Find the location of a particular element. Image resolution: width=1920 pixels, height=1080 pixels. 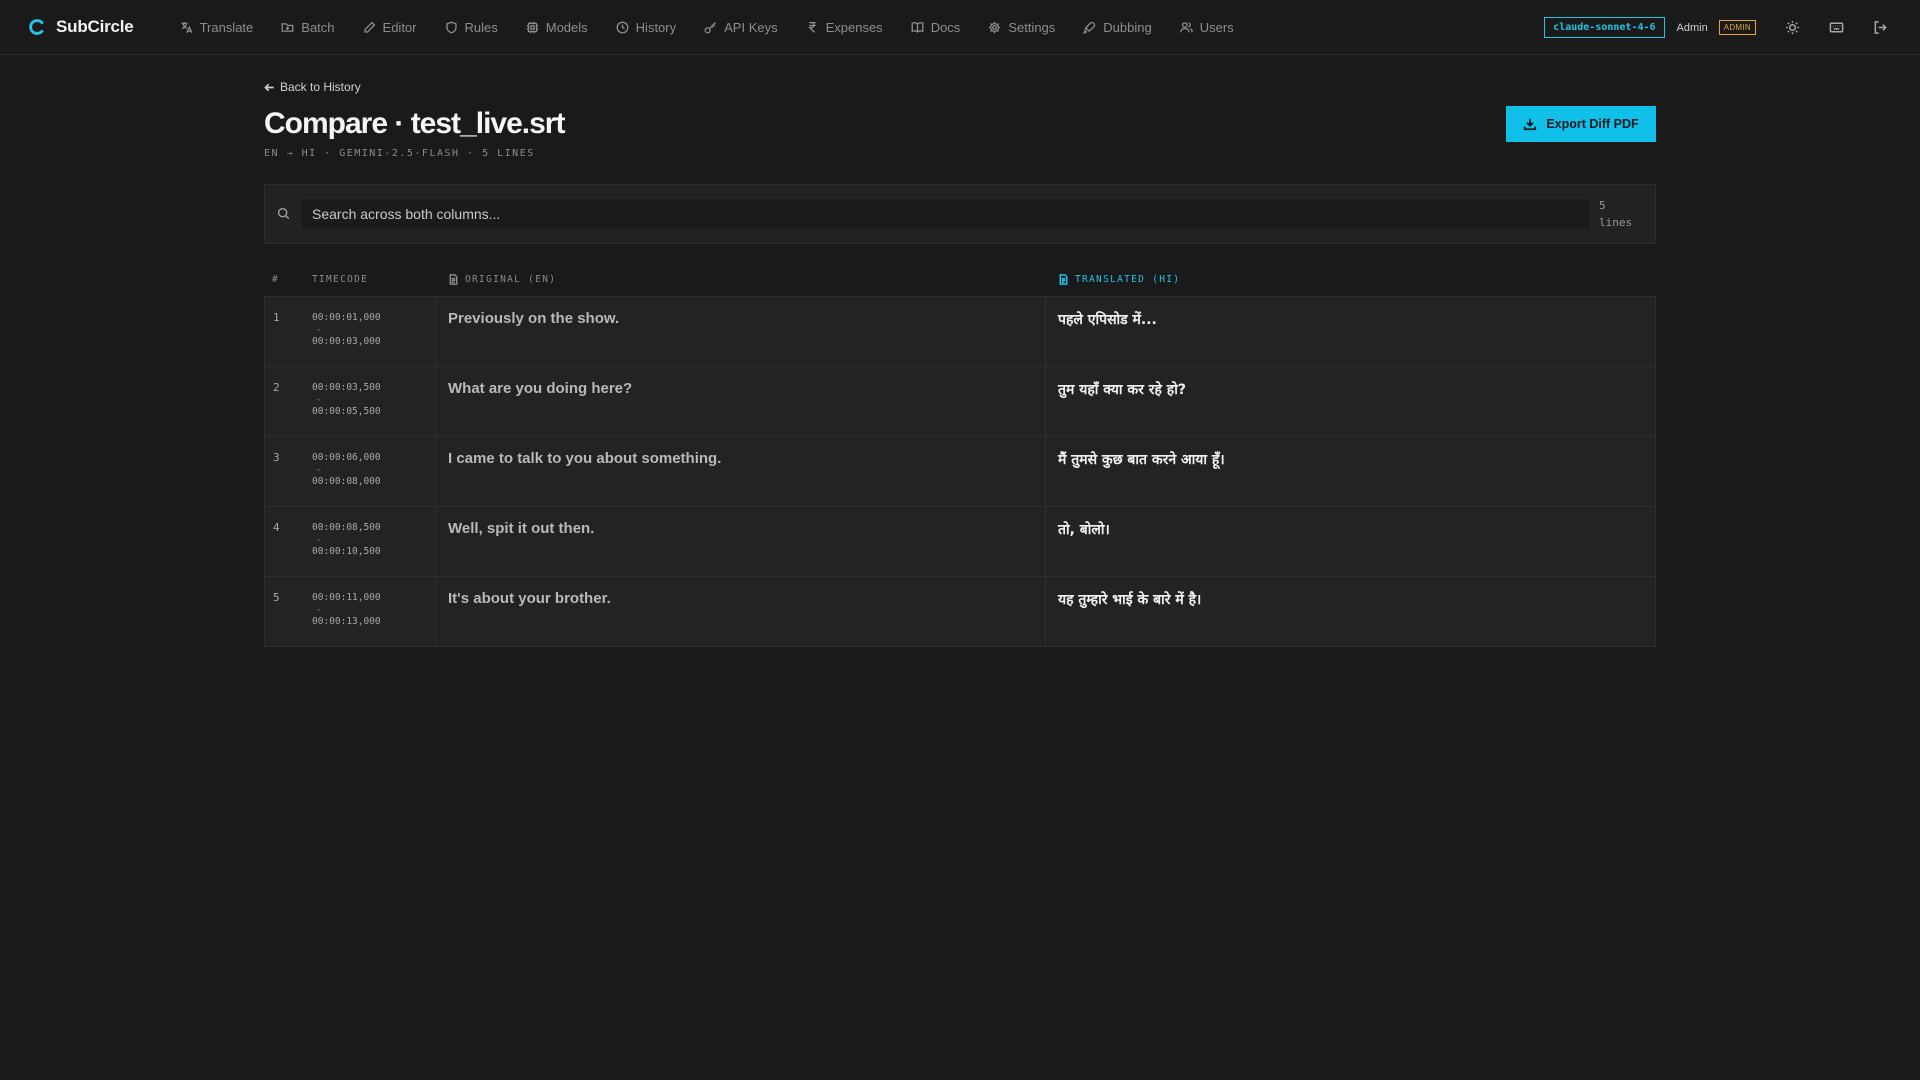

logout-button is located at coordinates (1880, 27).